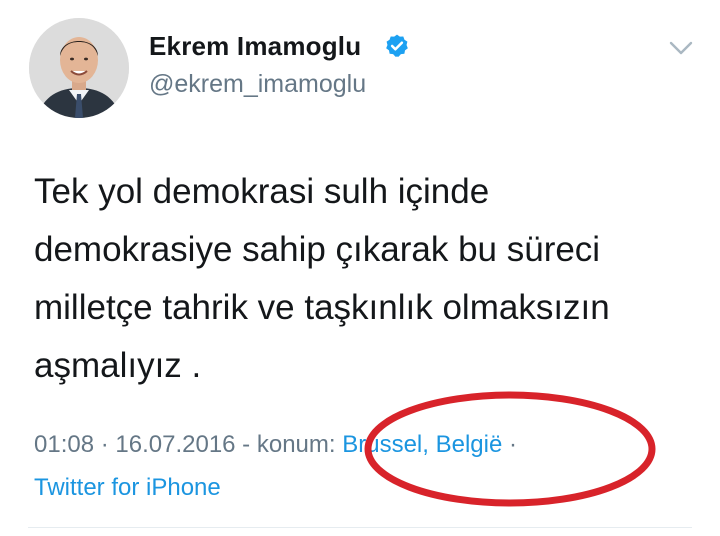  Describe the element at coordinates (175, 444) in the screenshot. I see `tweet-date: 16.07.2016` at that location.